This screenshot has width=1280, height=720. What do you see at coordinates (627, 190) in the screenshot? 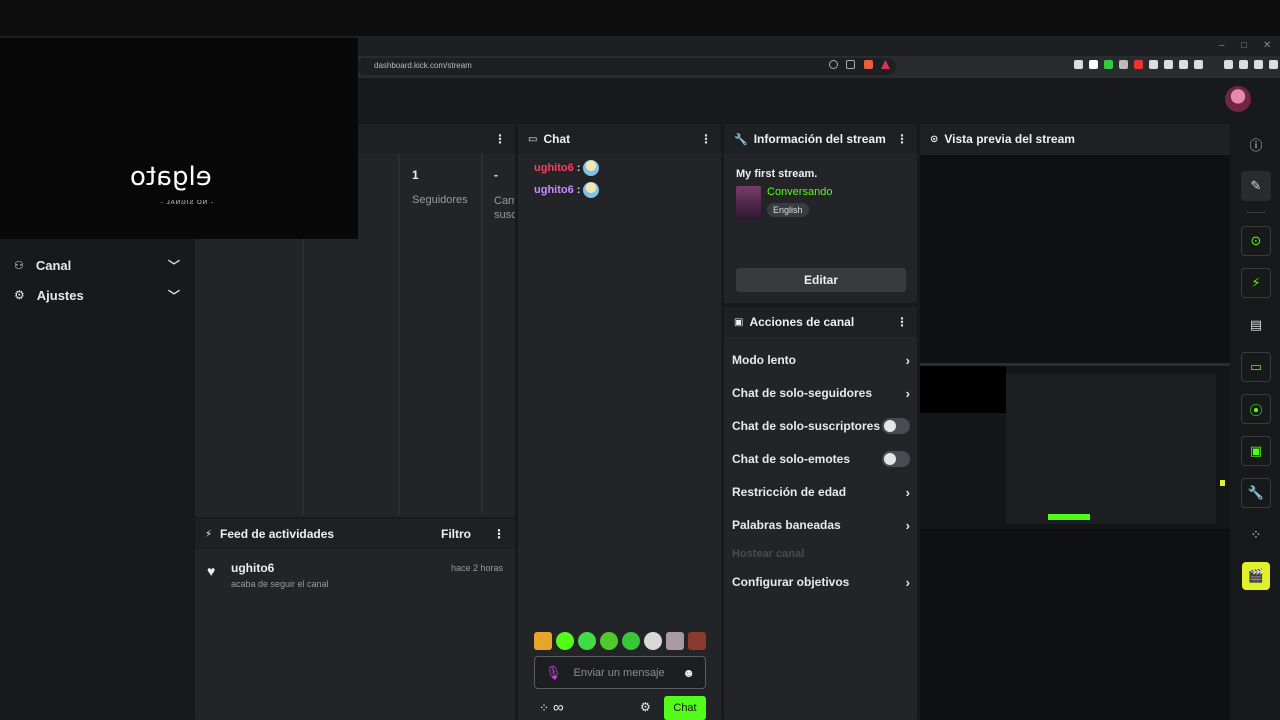
I see `chat-message: ughito6:` at bounding box center [627, 190].